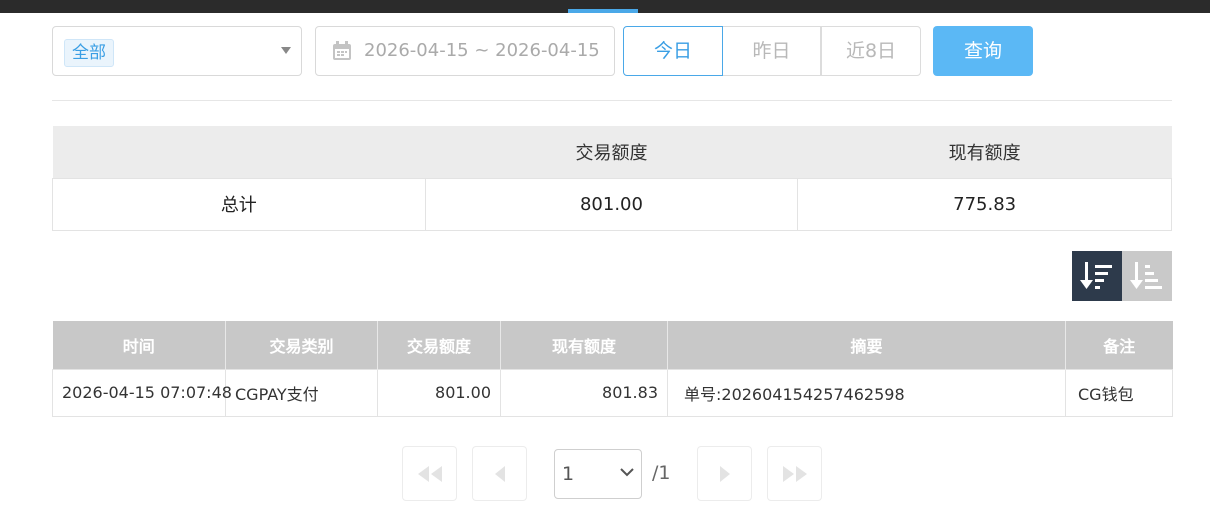  I want to click on column-header-summary: 摘要, so click(866, 345).